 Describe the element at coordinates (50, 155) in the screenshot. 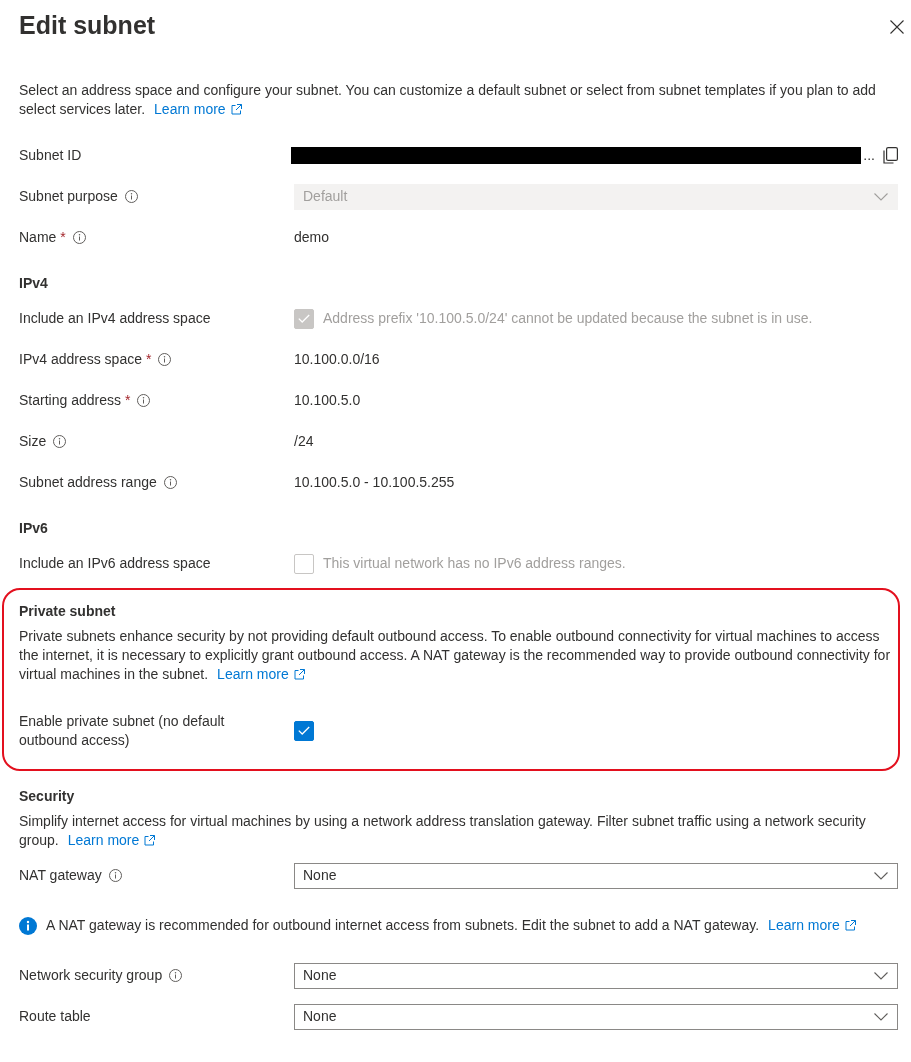

I see `field-label: Subnet ID` at that location.